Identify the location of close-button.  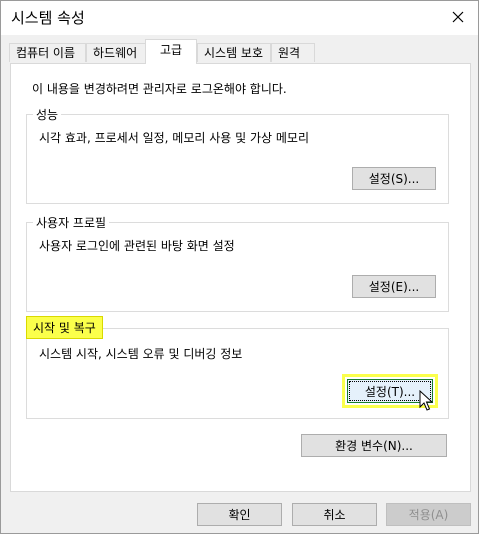
(458, 17).